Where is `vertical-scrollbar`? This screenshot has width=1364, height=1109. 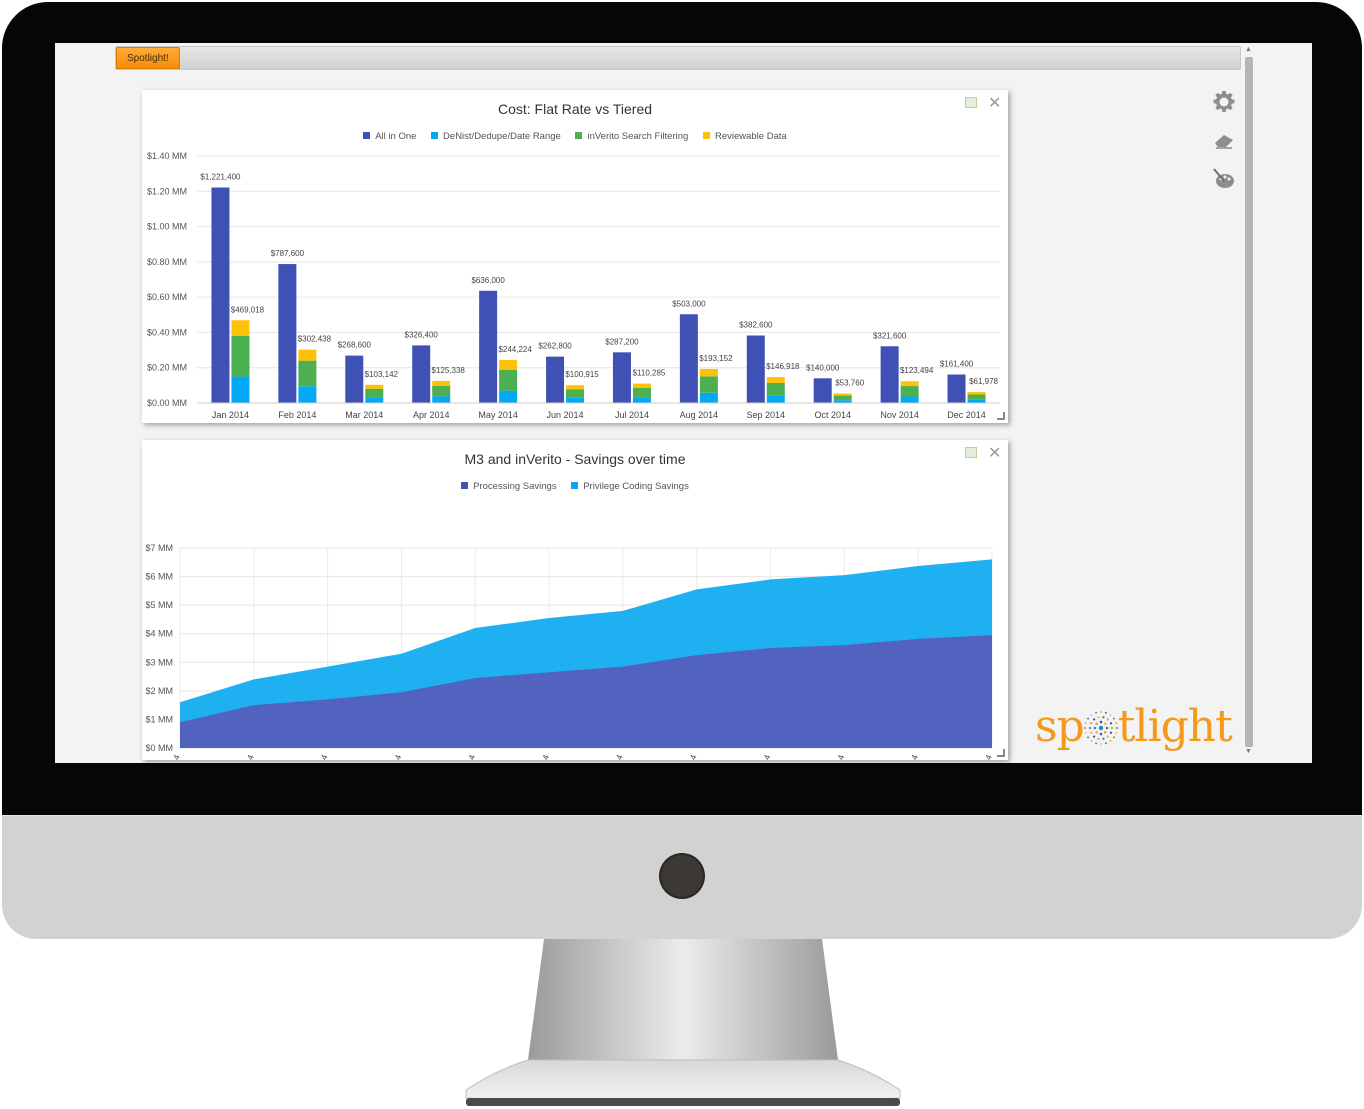
vertical-scrollbar is located at coordinates (1249, 402).